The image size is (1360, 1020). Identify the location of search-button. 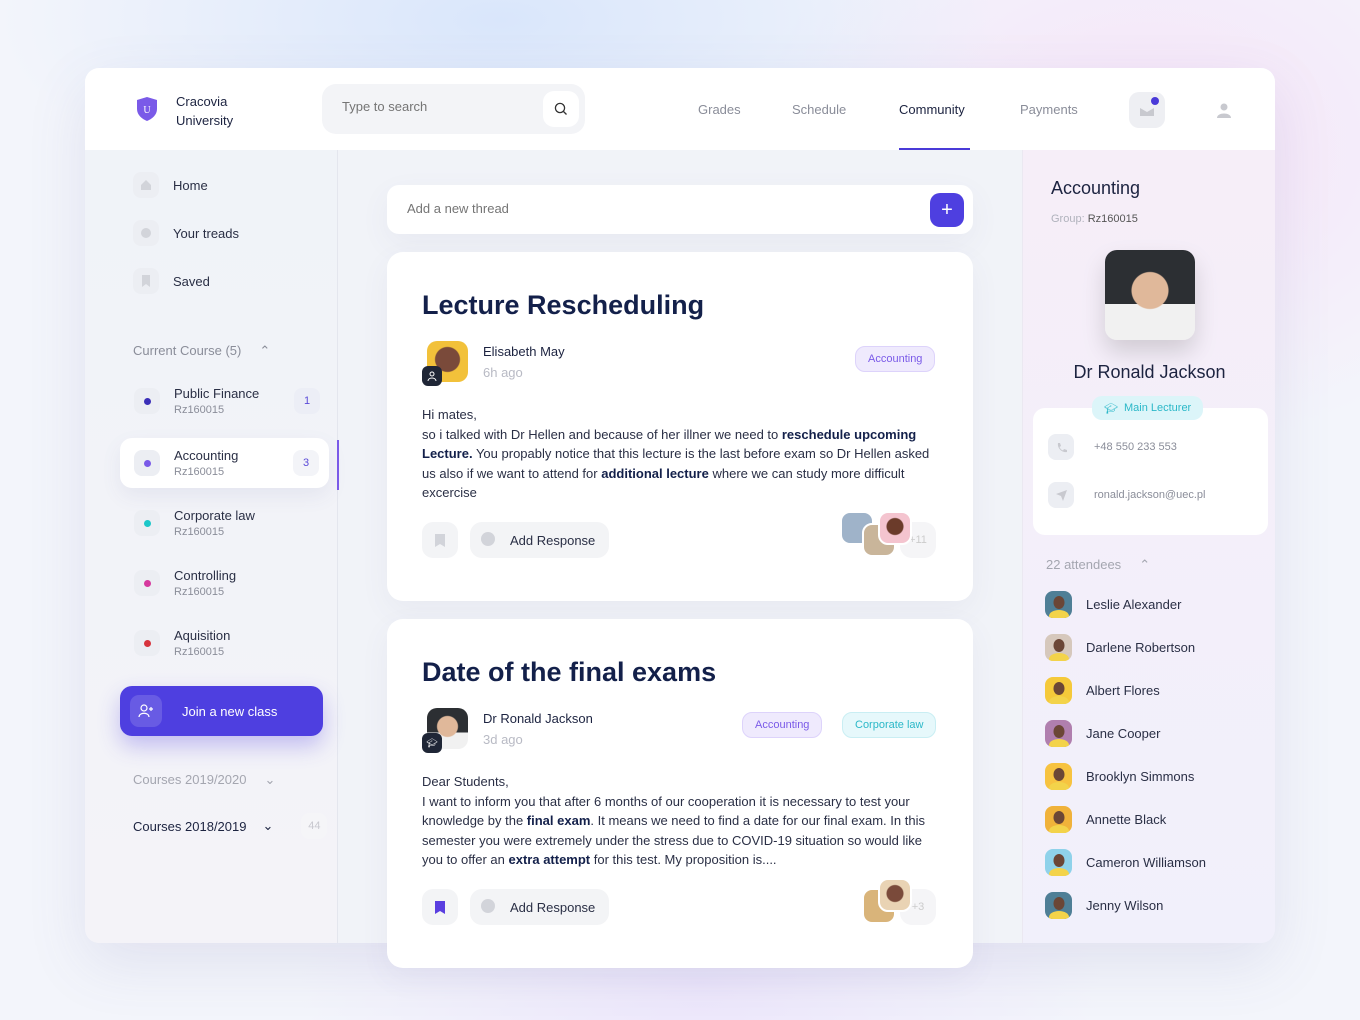
(561, 109).